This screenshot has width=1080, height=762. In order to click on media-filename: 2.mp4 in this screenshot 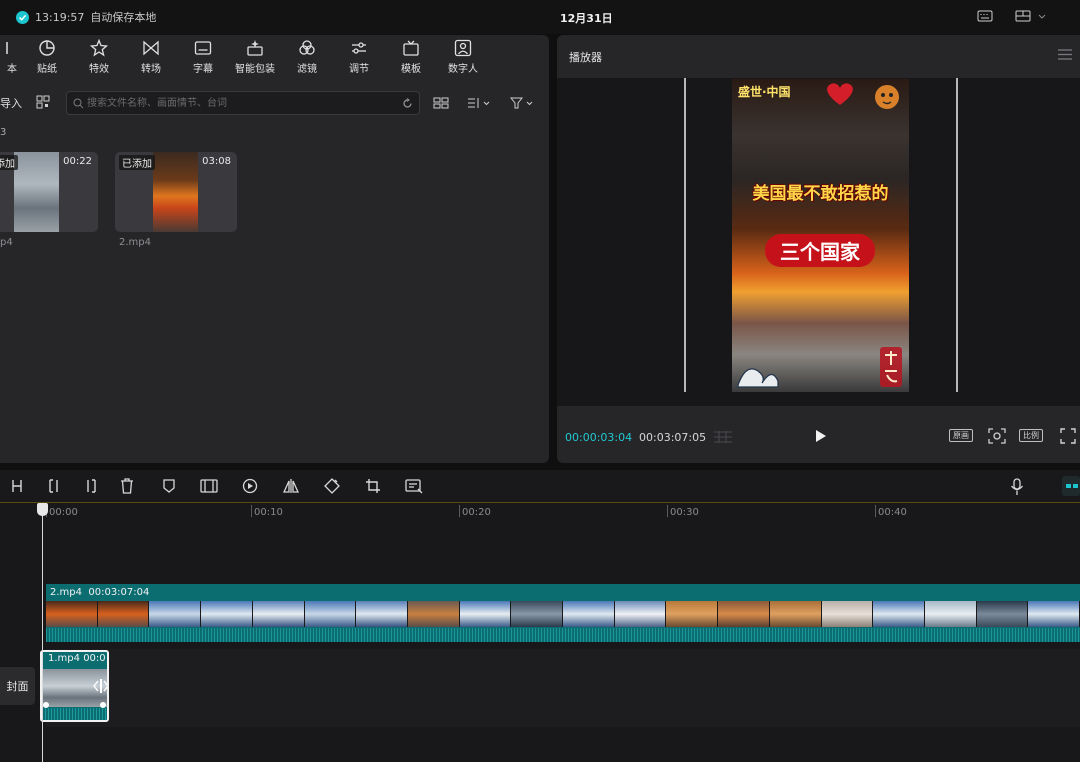, I will do `click(135, 242)`.